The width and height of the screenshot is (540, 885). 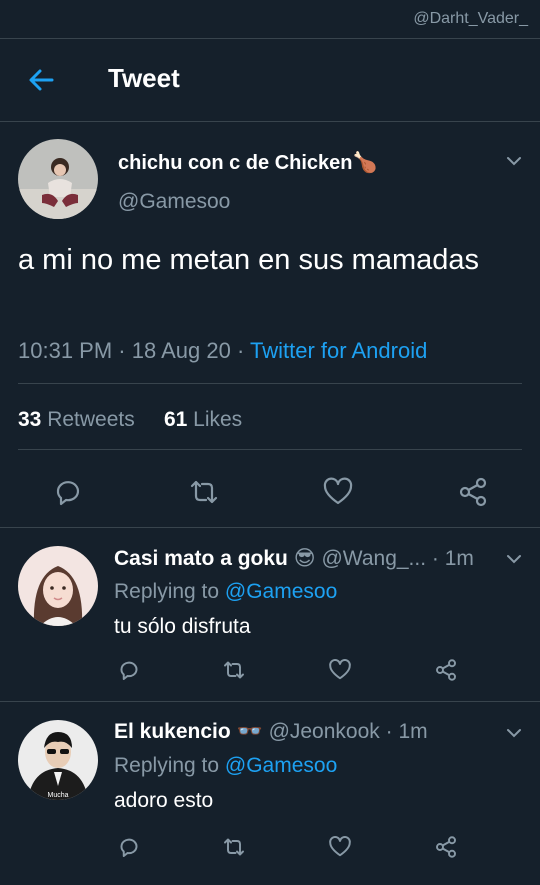 What do you see at coordinates (201, 558) in the screenshot?
I see `display-name: Casi mato a goku` at bounding box center [201, 558].